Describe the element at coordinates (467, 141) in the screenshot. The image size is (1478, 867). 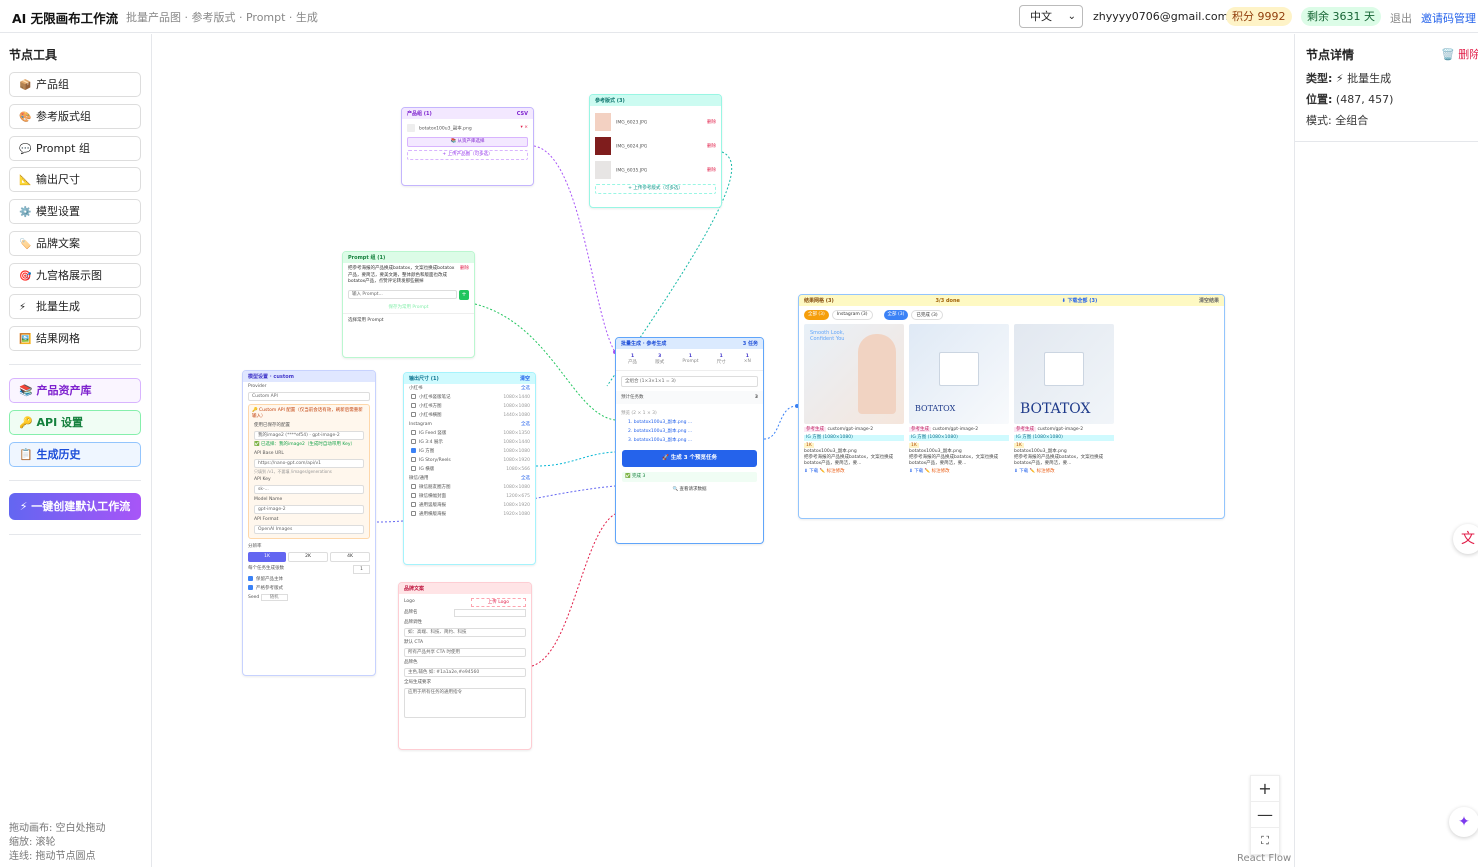
I see `pick-from-assets-button: 📚 从资产库选择` at that location.